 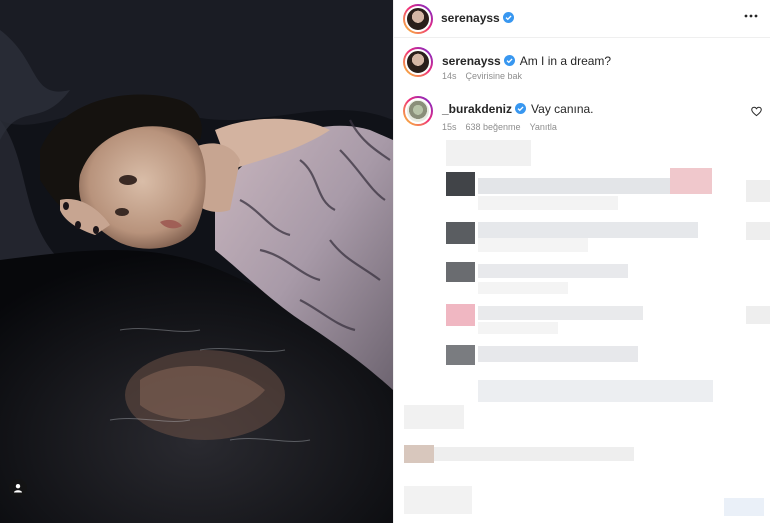 What do you see at coordinates (418, 62) in the screenshot?
I see `caption-avatar` at bounding box center [418, 62].